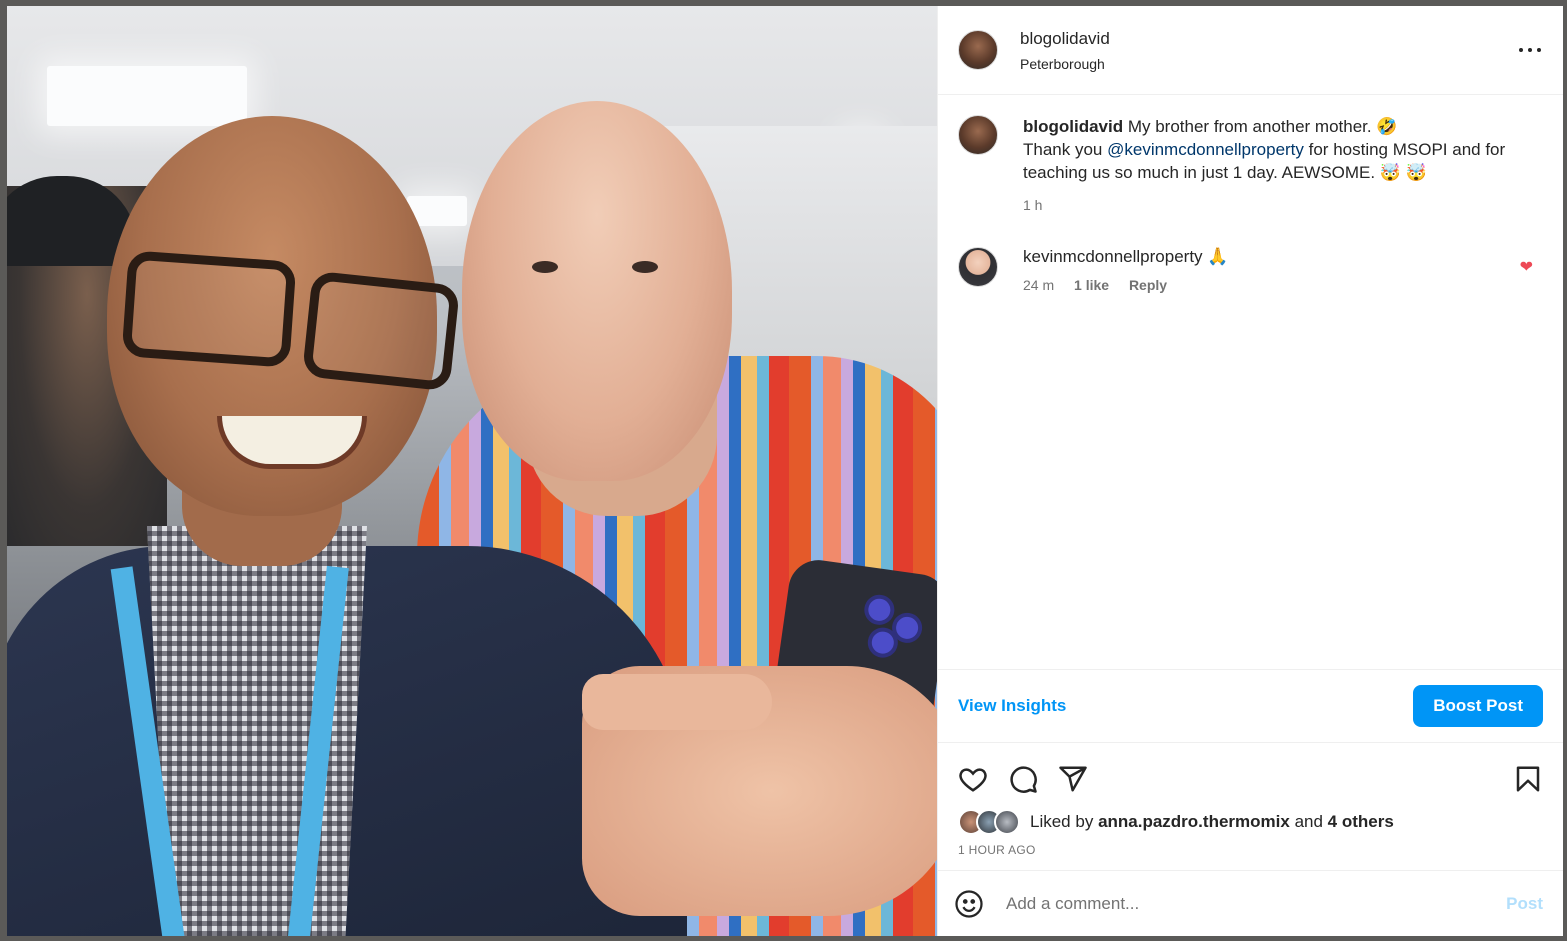 Image resolution: width=1567 pixels, height=941 pixels. Describe the element at coordinates (1073, 779) in the screenshot. I see `share-icon` at that location.